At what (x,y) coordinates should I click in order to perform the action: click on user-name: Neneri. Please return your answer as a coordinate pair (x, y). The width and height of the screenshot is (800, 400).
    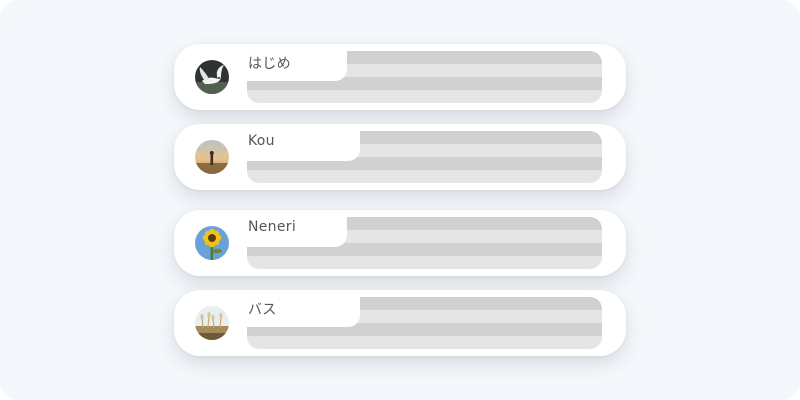
    Looking at the image, I should click on (272, 227).